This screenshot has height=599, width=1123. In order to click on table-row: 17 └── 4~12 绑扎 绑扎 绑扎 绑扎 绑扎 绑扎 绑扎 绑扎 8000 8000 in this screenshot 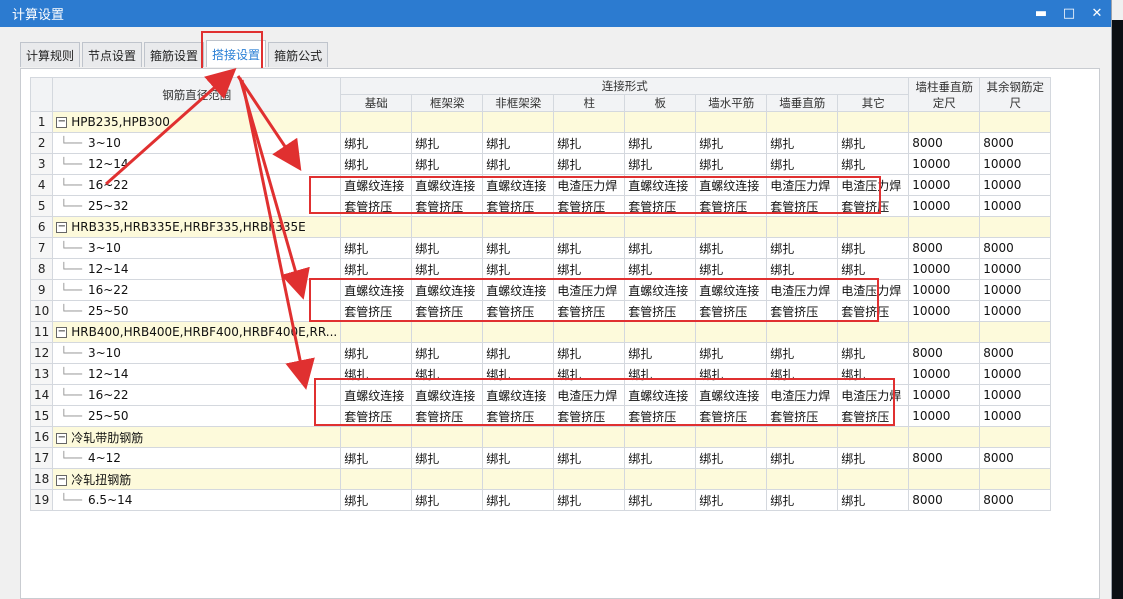, I will do `click(540, 458)`.